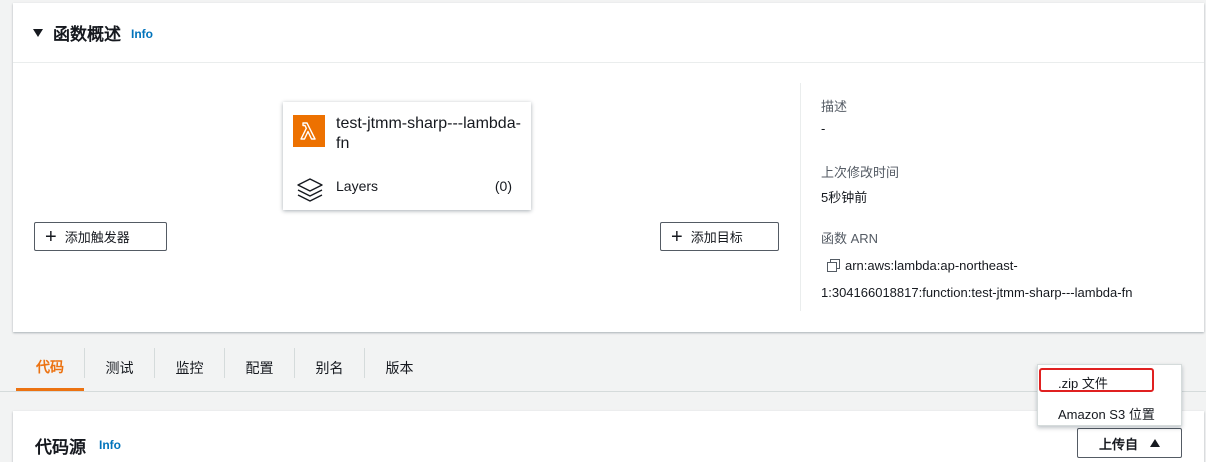  Describe the element at coordinates (850, 238) in the screenshot. I see `arn-label: 函数 ARN` at that location.